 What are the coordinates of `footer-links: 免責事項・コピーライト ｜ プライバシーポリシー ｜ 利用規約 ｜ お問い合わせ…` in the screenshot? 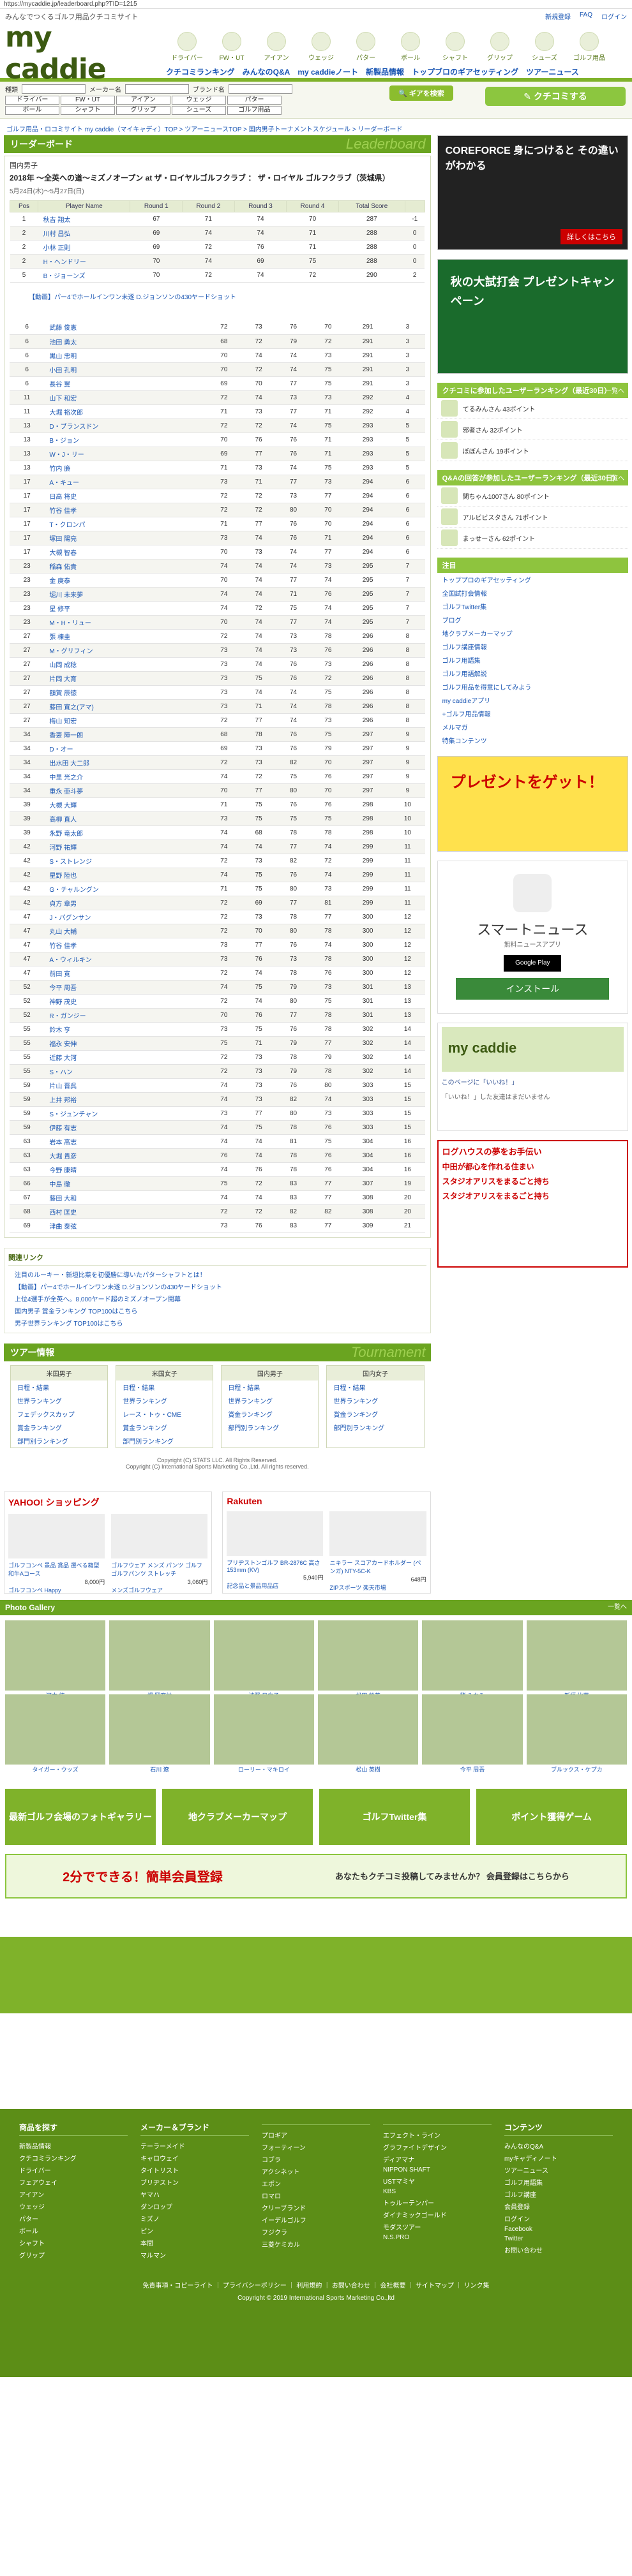 It's located at (316, 2285).